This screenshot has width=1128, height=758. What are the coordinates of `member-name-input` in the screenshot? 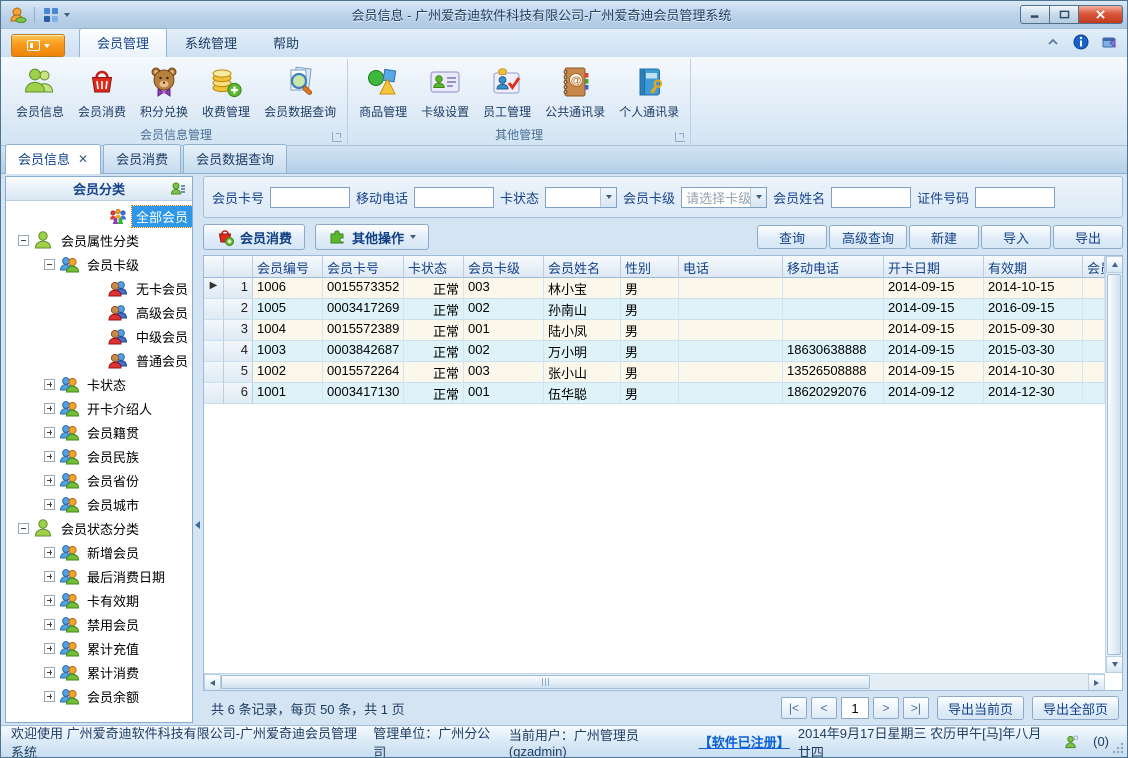 It's located at (871, 197).